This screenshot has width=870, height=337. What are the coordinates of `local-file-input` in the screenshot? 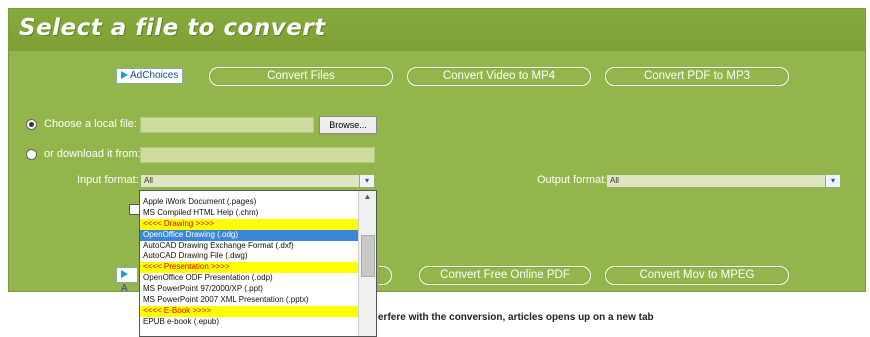 It's located at (227, 125).